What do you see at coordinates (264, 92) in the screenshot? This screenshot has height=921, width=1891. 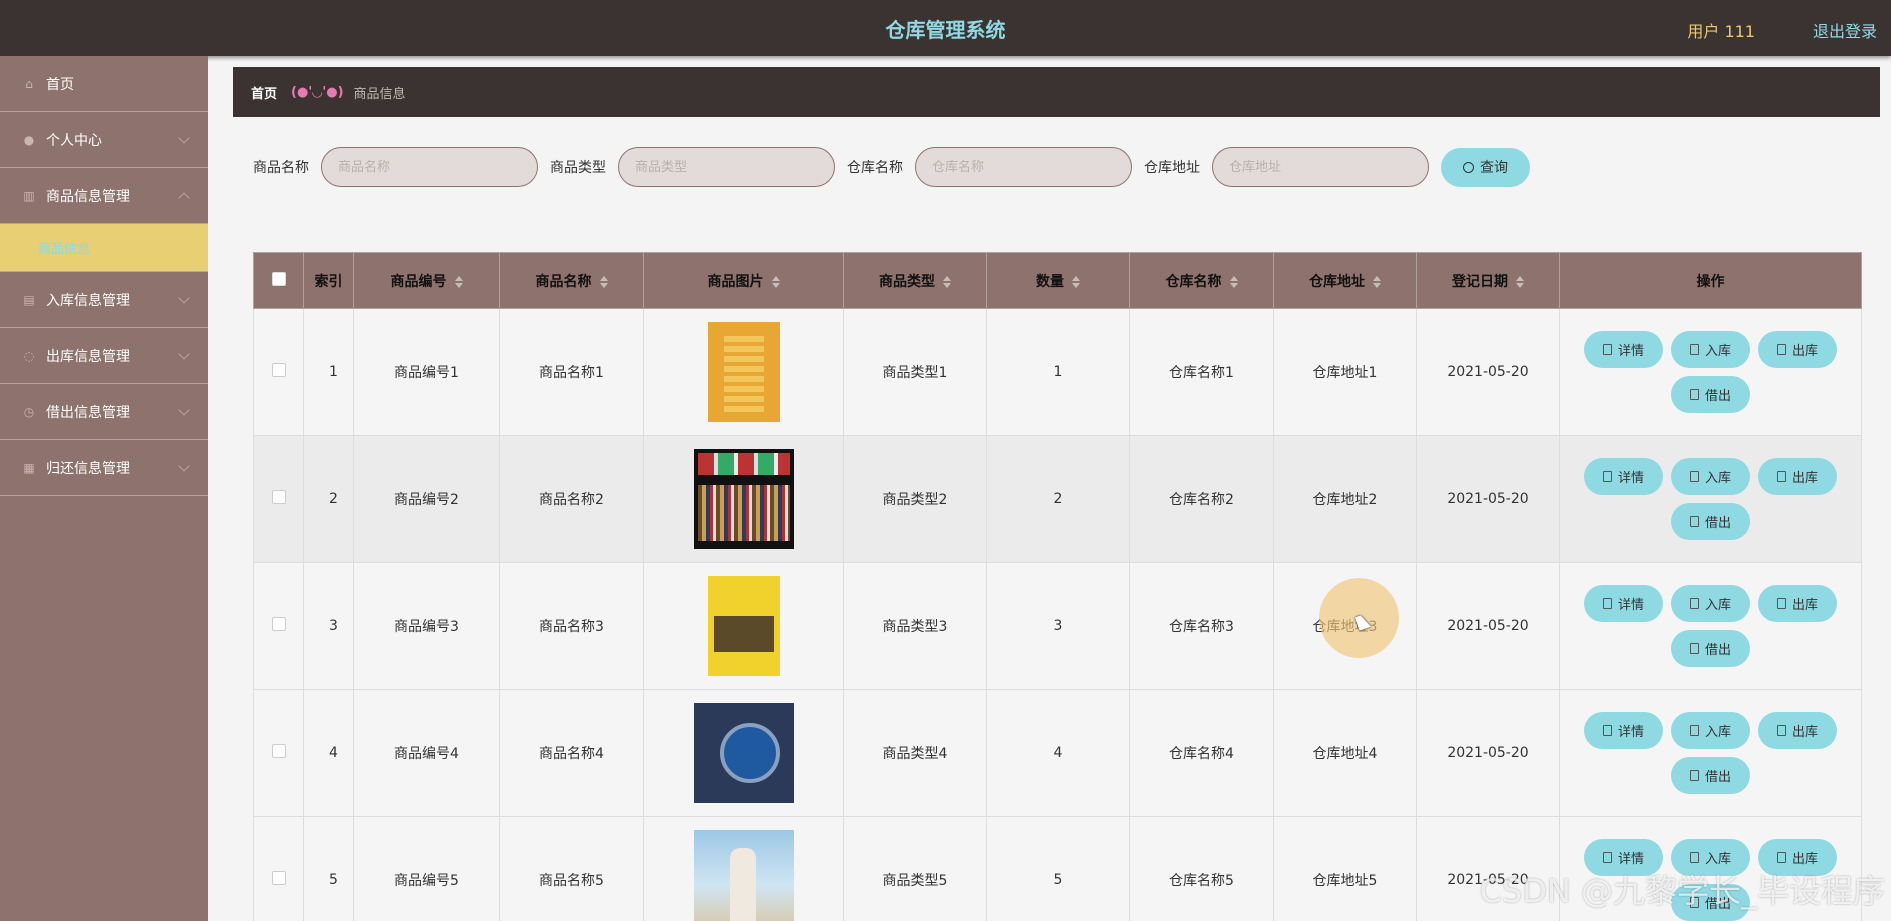 I see `breadcrumb-home: 首页` at bounding box center [264, 92].